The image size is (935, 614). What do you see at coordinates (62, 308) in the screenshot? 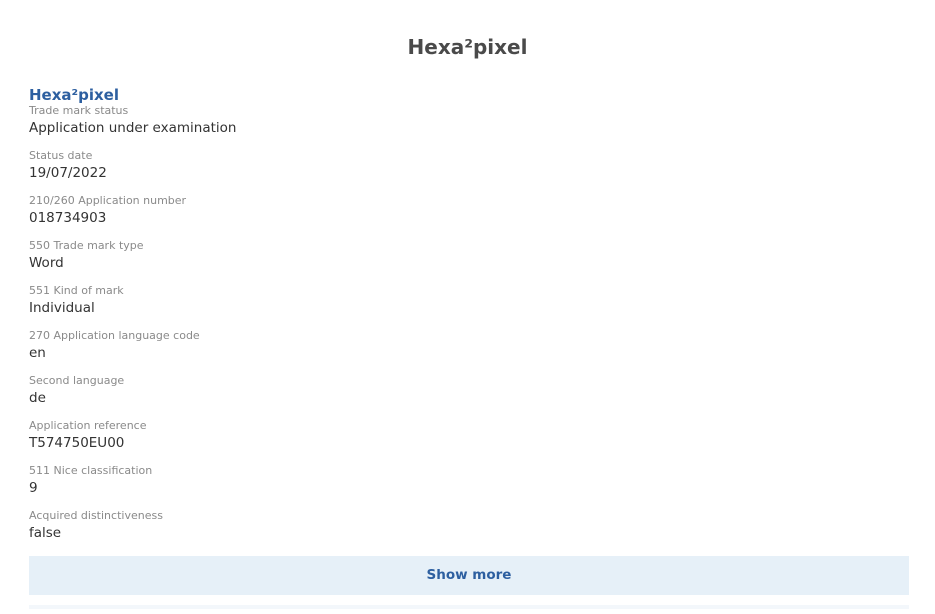
I see `field-value: Individual` at bounding box center [62, 308].